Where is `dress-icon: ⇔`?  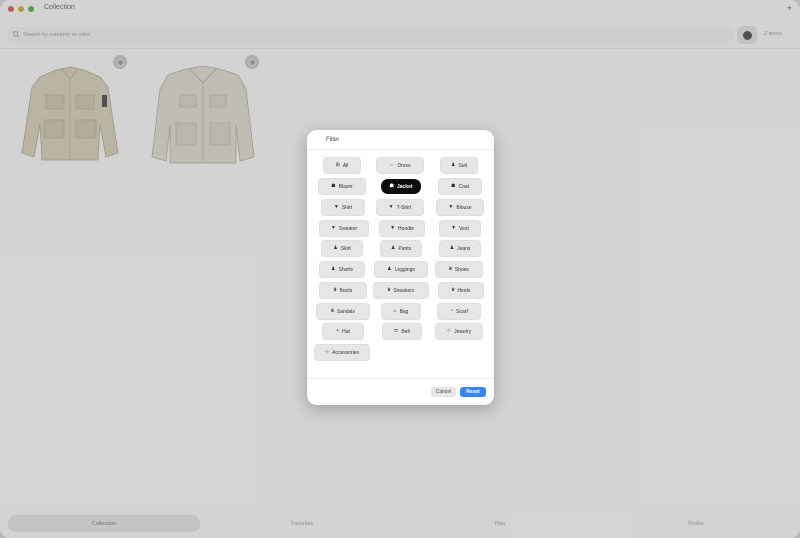 dress-icon: ⇔ is located at coordinates (392, 165).